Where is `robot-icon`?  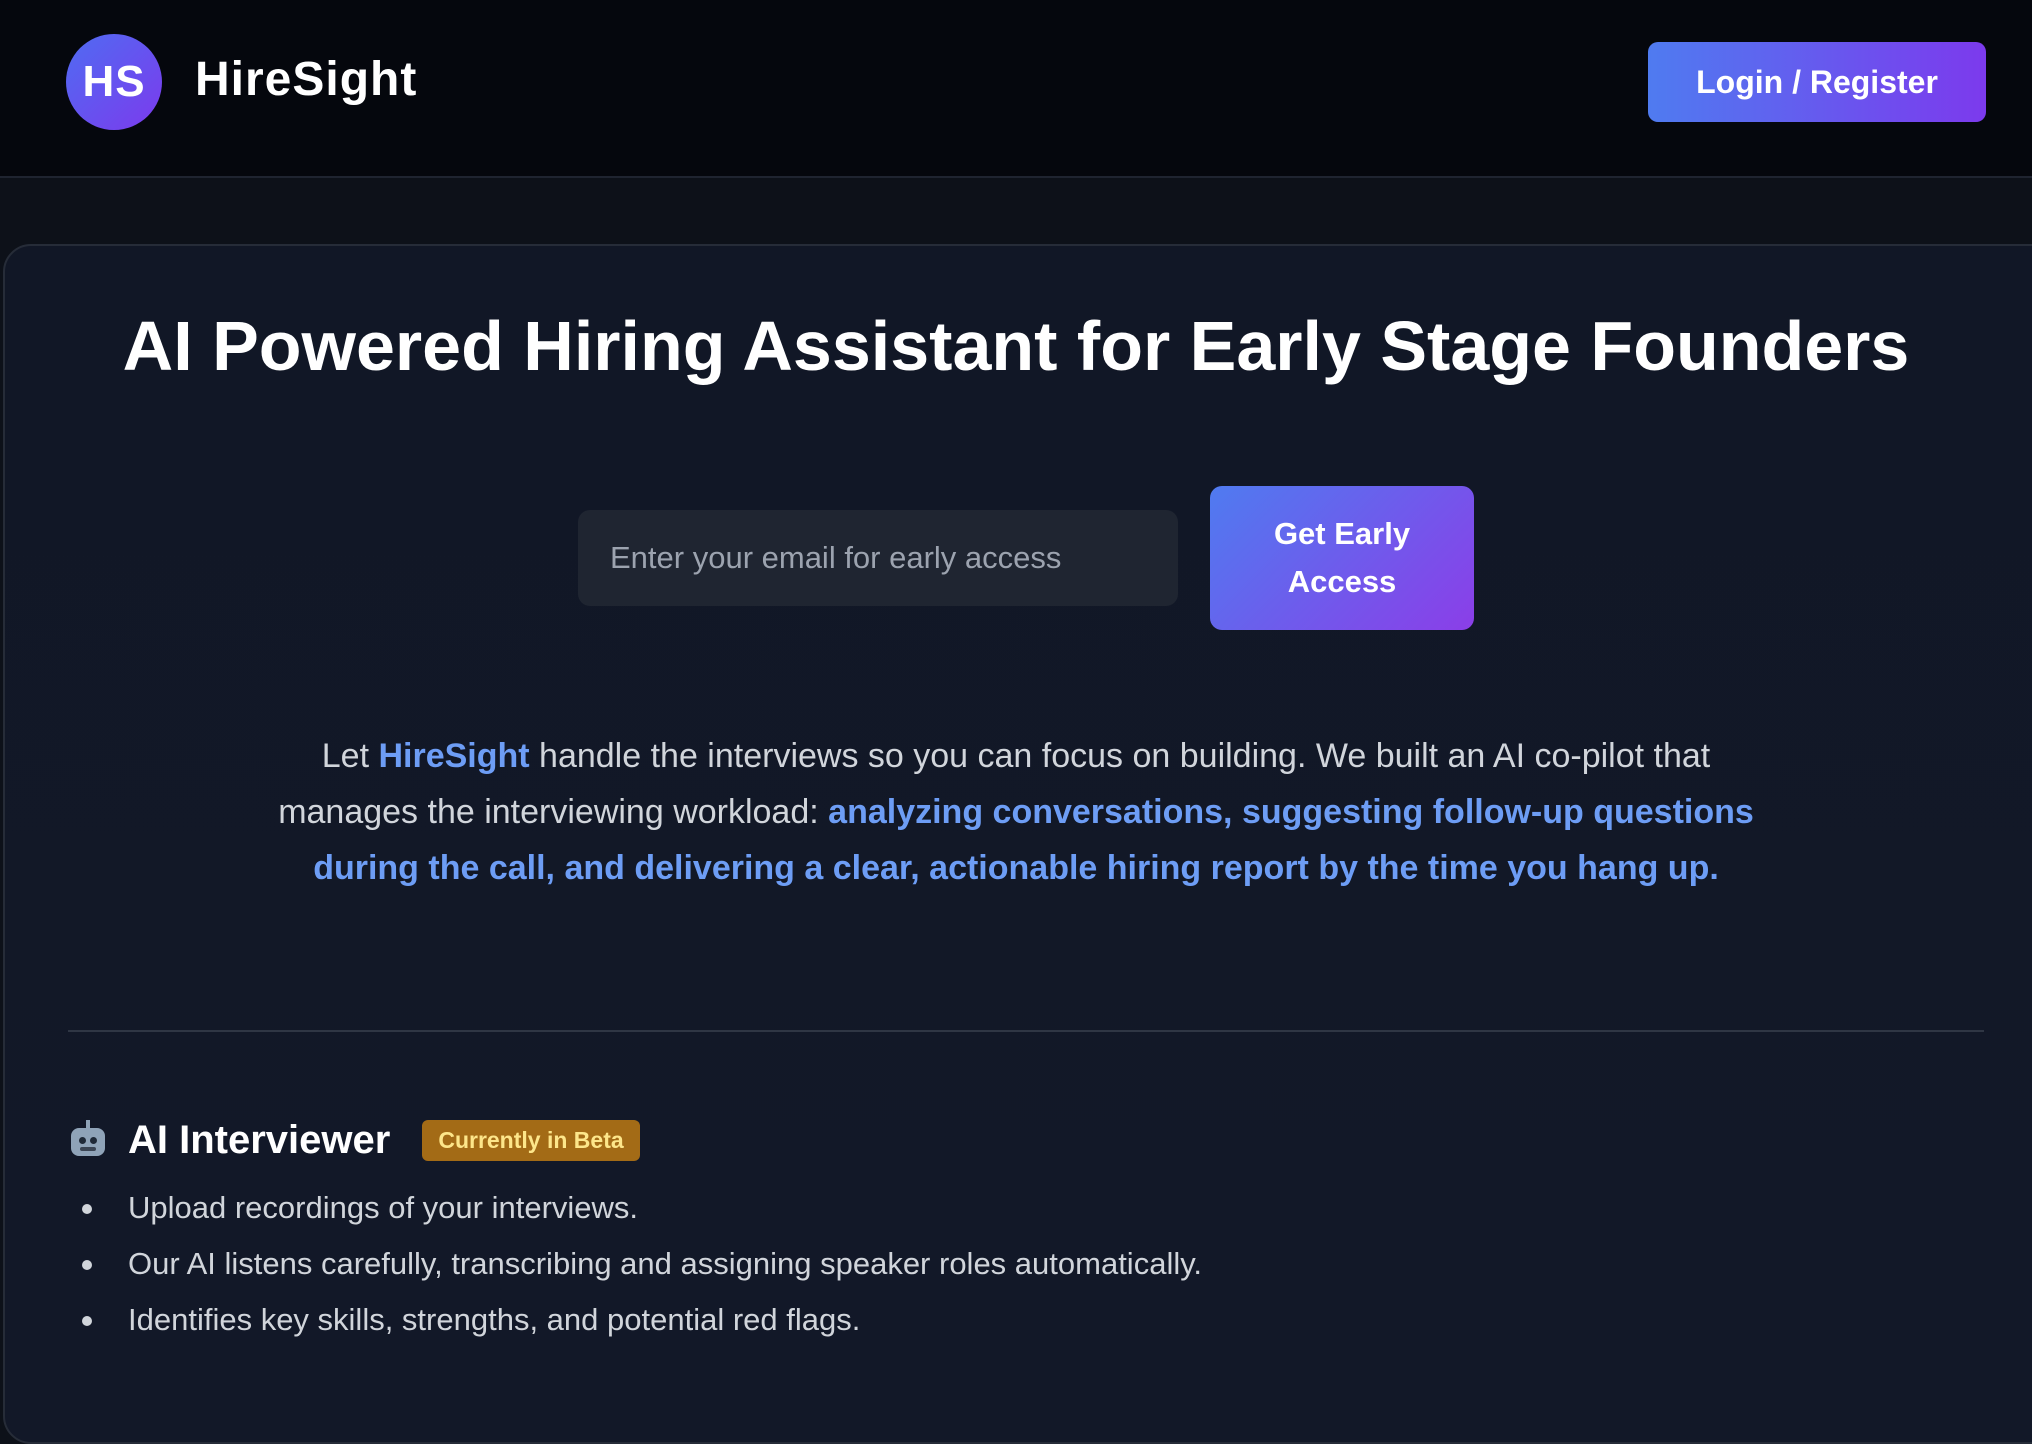 robot-icon is located at coordinates (88, 1140).